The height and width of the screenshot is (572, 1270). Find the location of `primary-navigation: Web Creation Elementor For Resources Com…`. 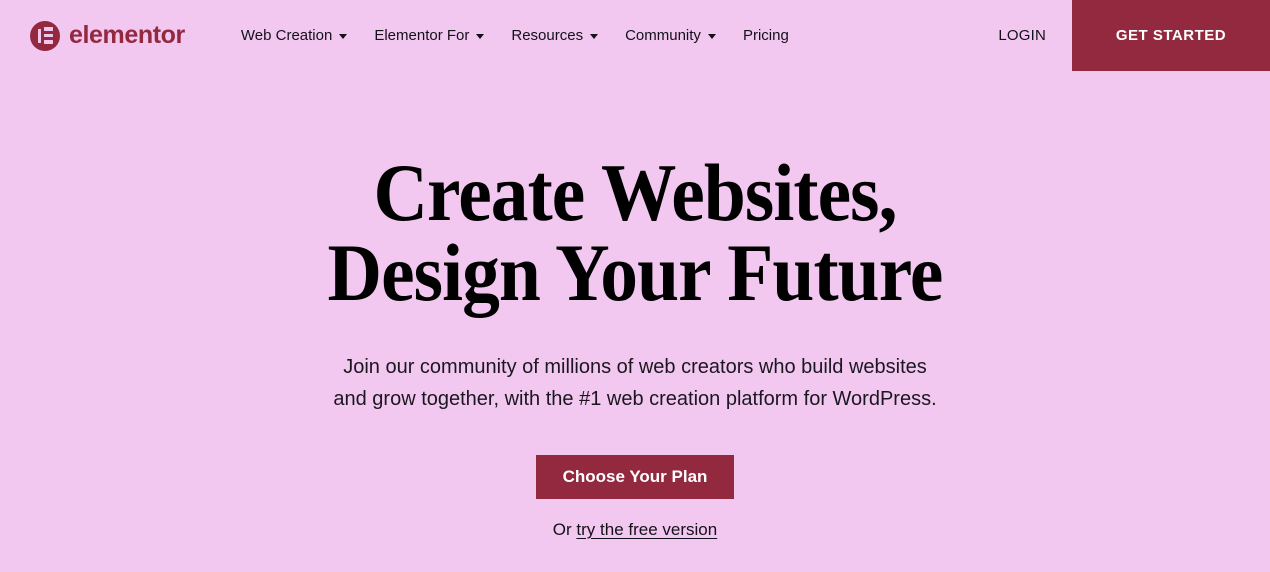

primary-navigation: Web Creation Elementor For Resources Com… is located at coordinates (515, 35).